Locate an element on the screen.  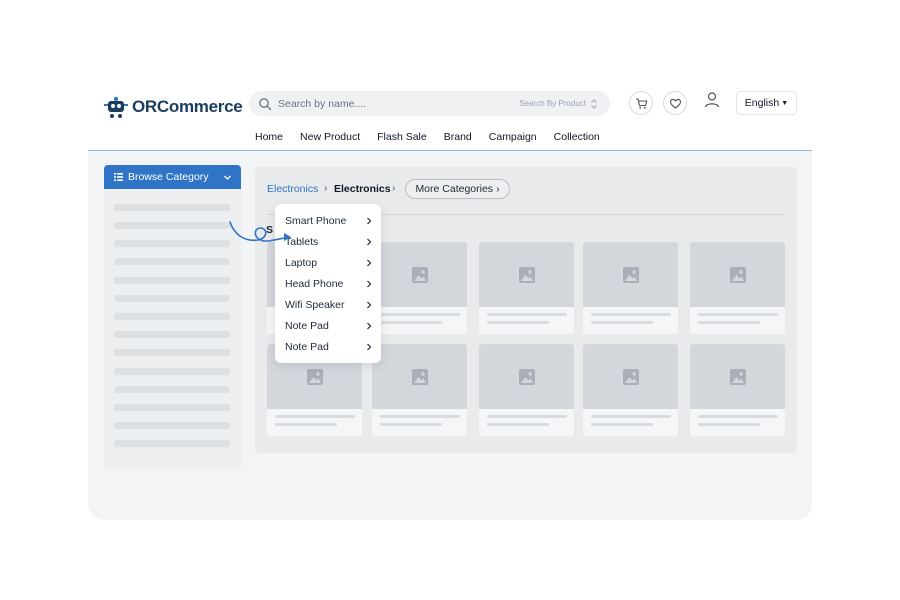
dropdown-item-label: Note Pad is located at coordinates (307, 325).